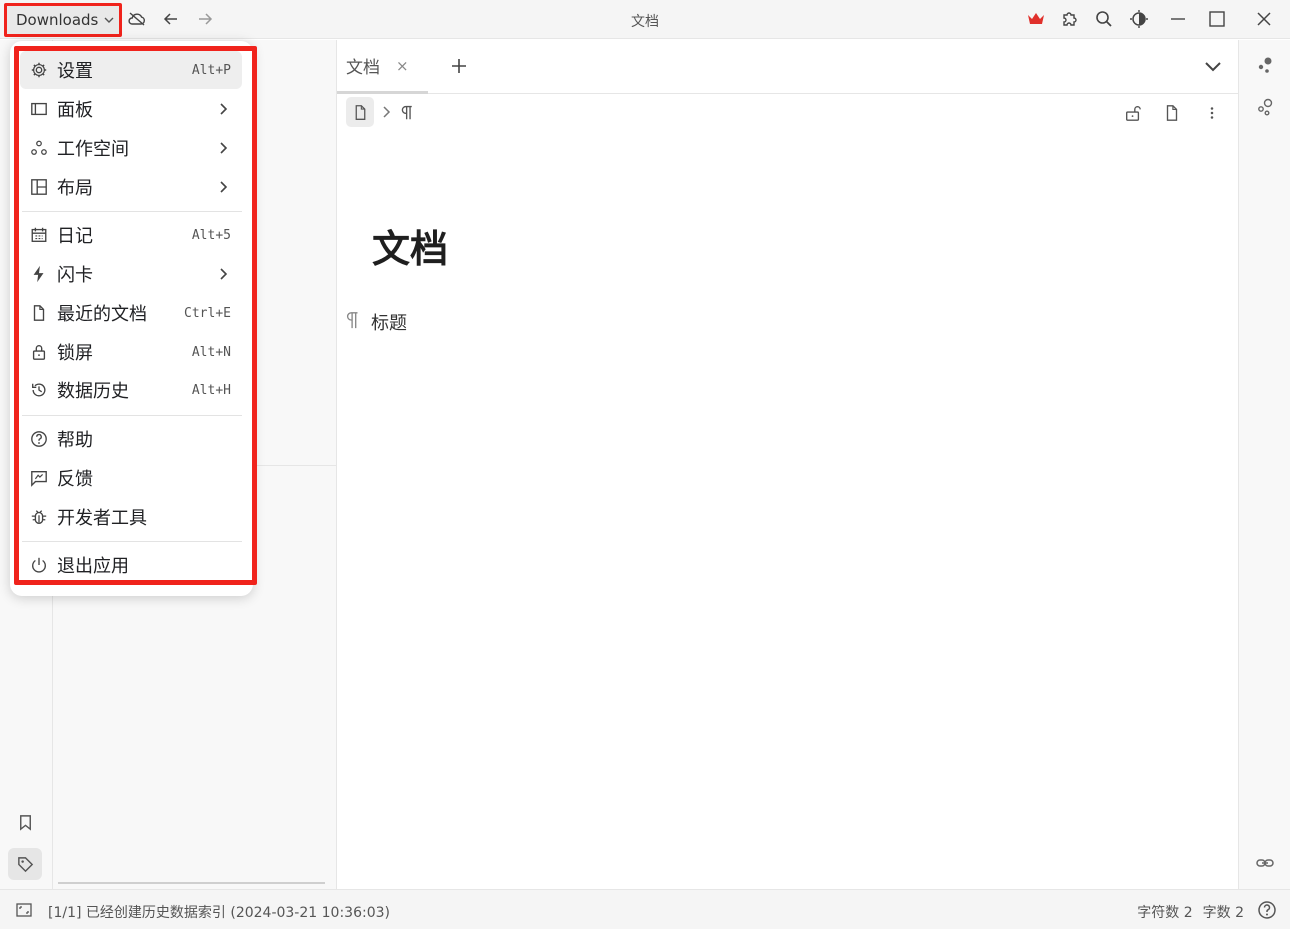  What do you see at coordinates (93, 391) in the screenshot?
I see `menu-item-label: 数据历史` at bounding box center [93, 391].